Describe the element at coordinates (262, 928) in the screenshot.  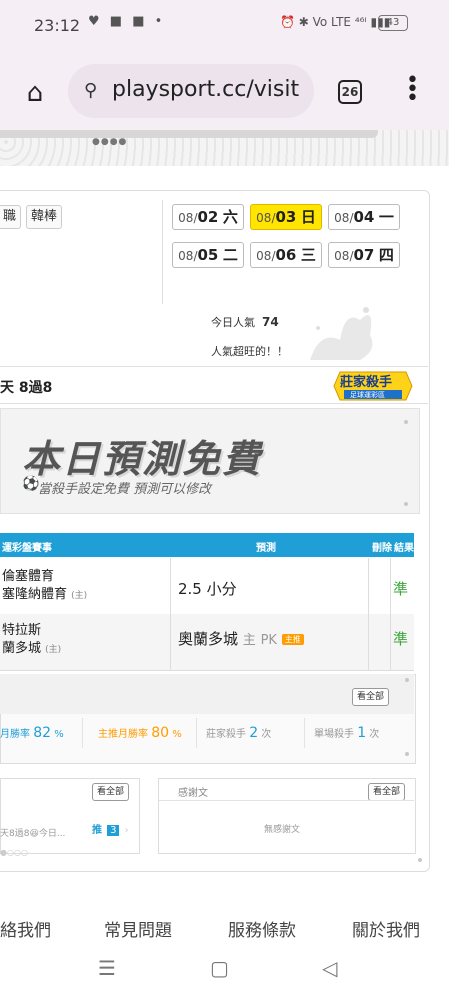
I see `footer-terms-link: 服務條款` at that location.